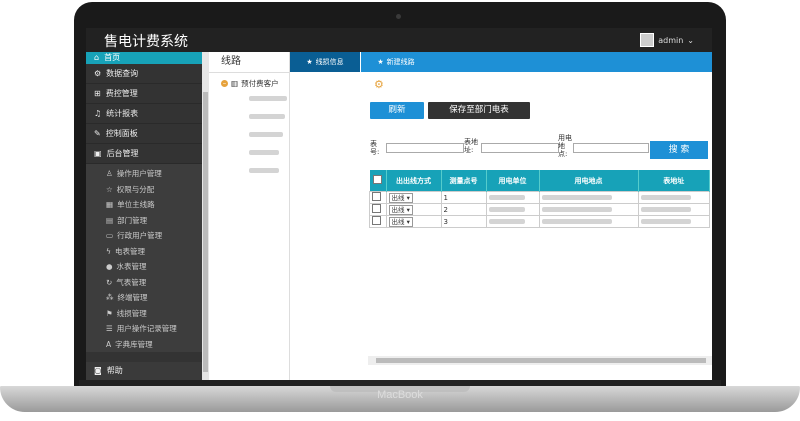 Image resolution: width=800 pixels, height=421 pixels. Describe the element at coordinates (131, 282) in the screenshot. I see `sub-item-label: 气表管理` at that location.